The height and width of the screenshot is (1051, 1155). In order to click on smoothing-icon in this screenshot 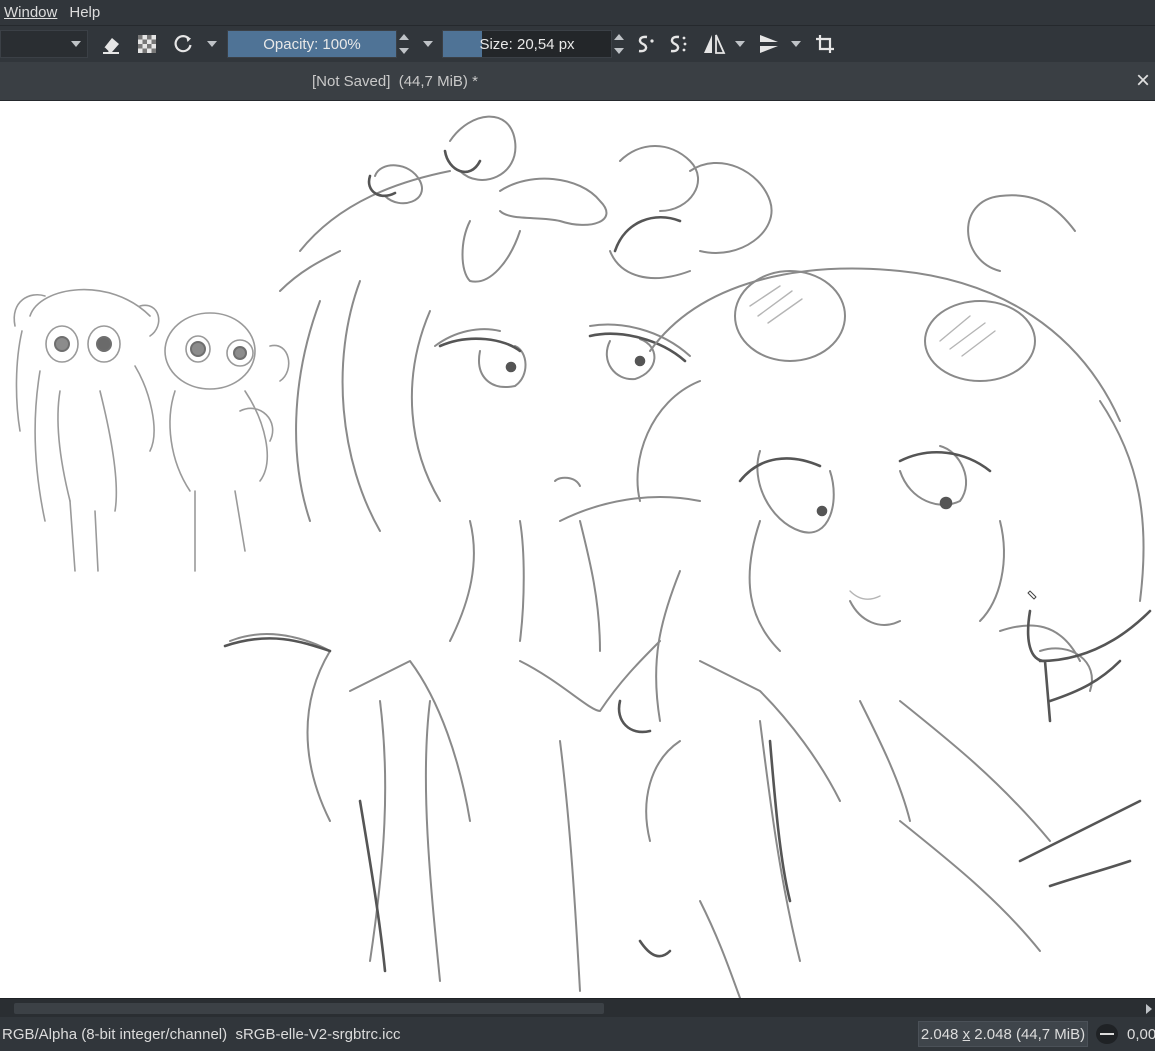, I will do `click(645, 44)`.